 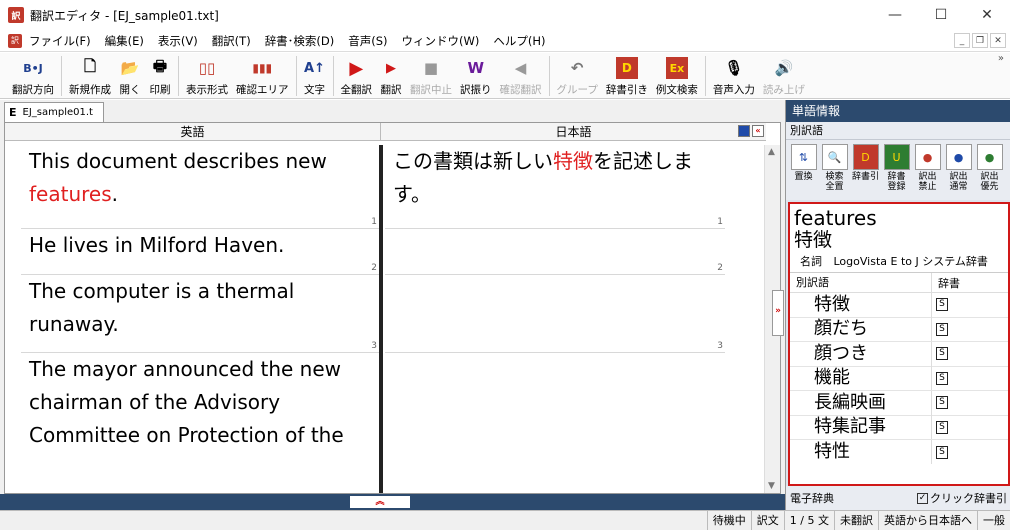 What do you see at coordinates (865, 170) in the screenshot?
I see `dict-lookup-button: D 辞書引` at bounding box center [865, 170].